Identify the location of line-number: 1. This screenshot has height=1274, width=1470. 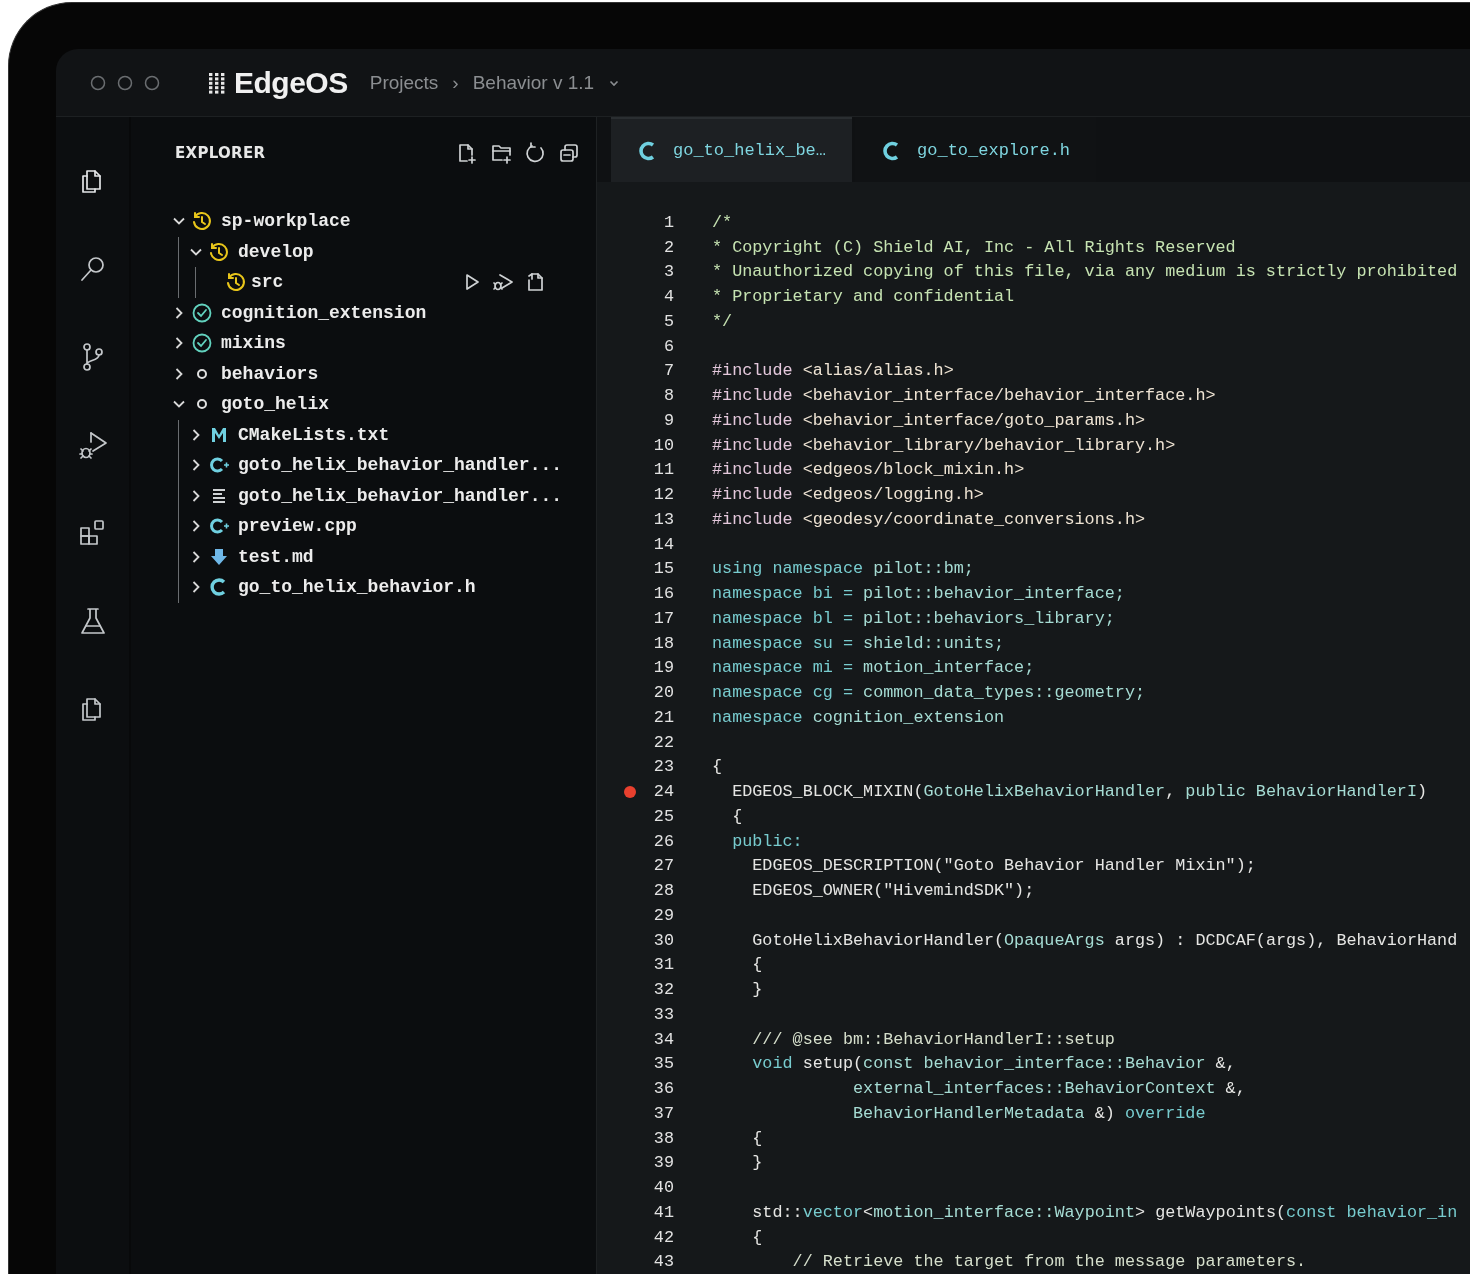
(668, 222).